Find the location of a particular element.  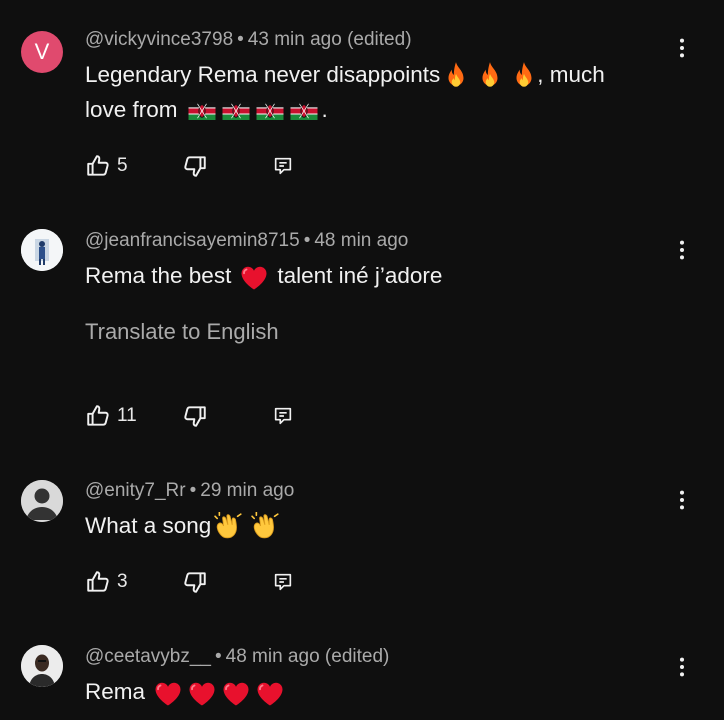

comment-actions: 11 is located at coordinates (205, 416).